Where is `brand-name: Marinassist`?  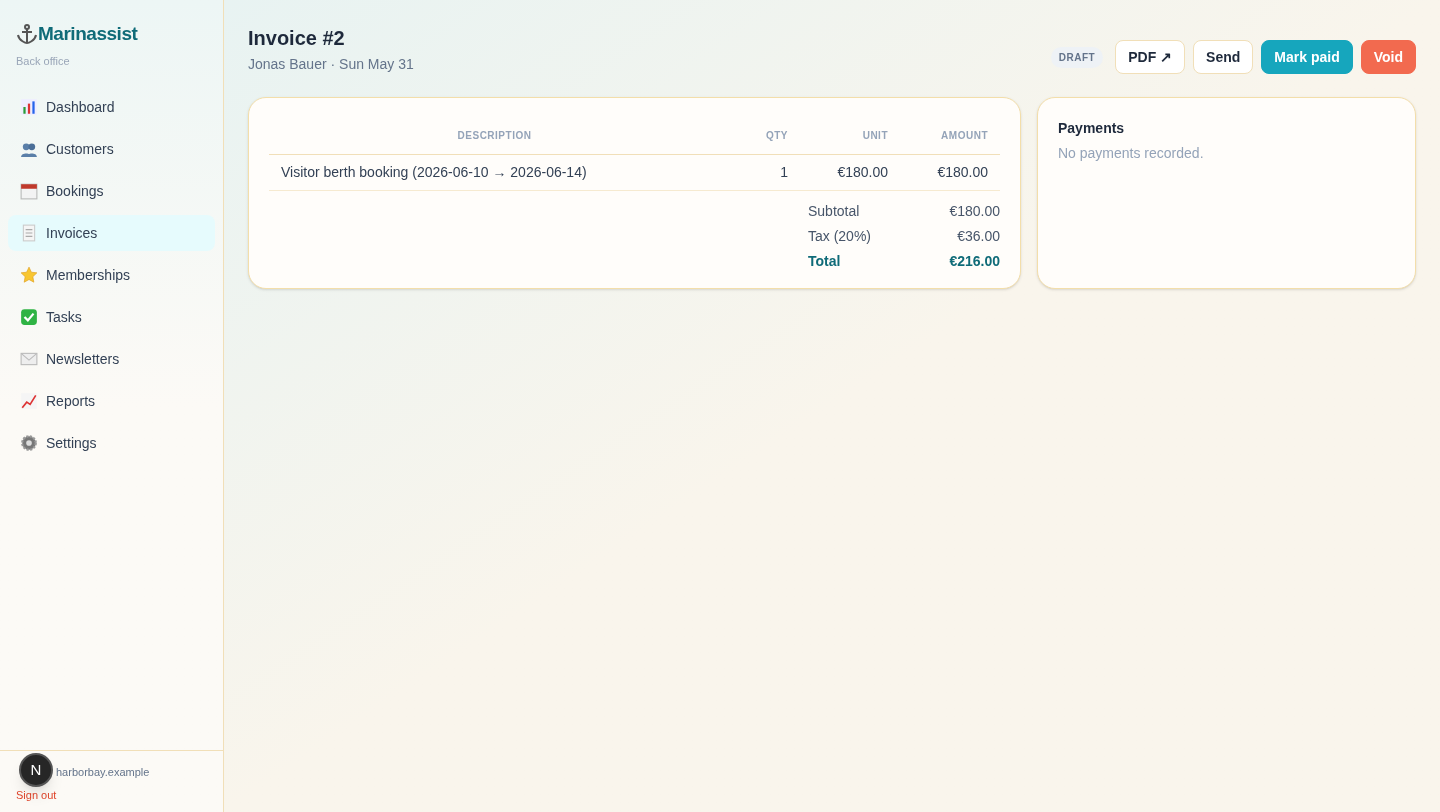
brand-name: Marinassist is located at coordinates (88, 34).